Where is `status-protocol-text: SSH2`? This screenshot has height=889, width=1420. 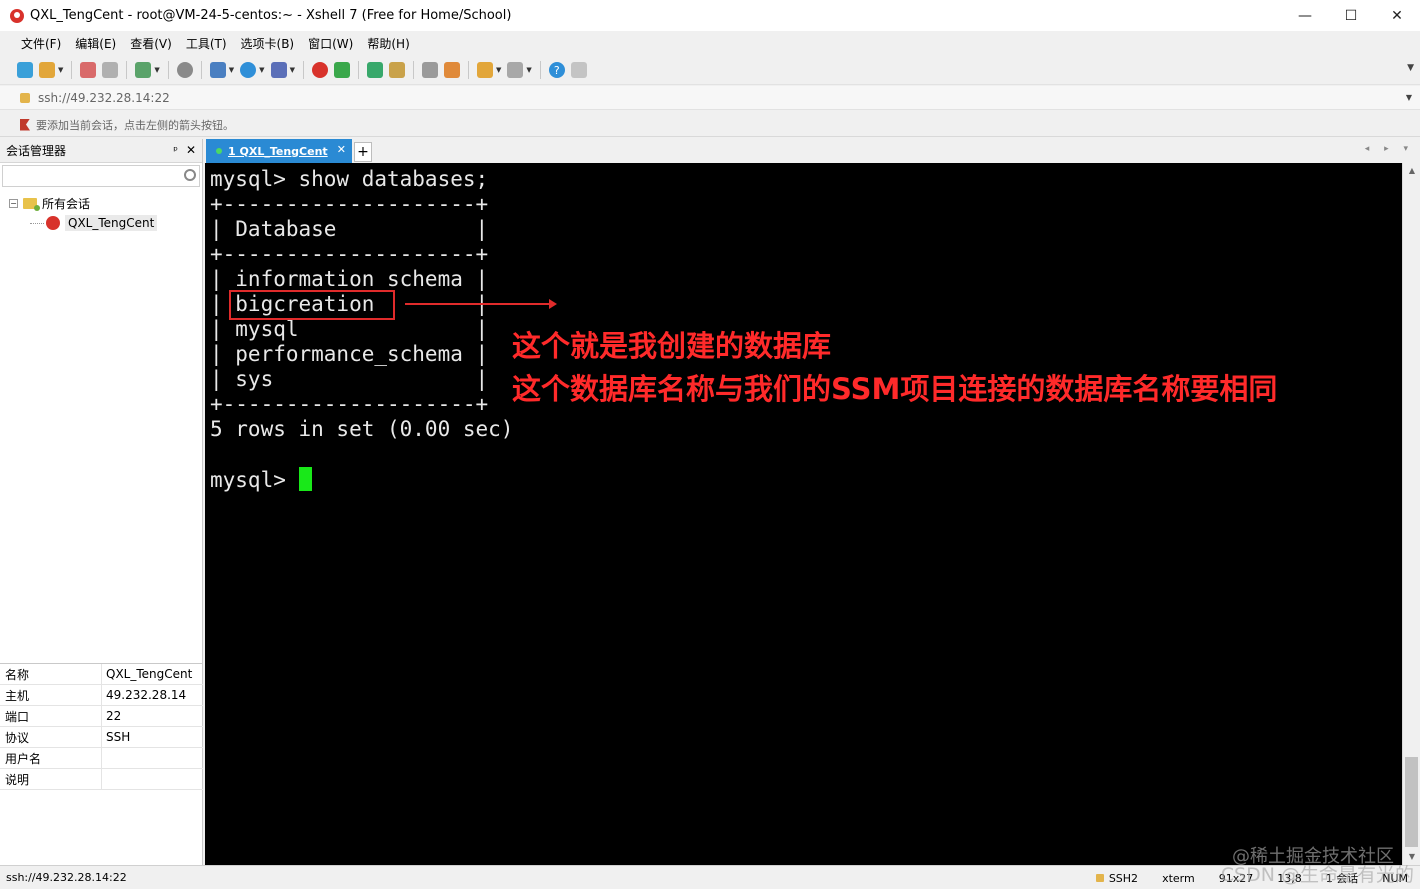
status-protocol-text: SSH2 is located at coordinates (1123, 878).